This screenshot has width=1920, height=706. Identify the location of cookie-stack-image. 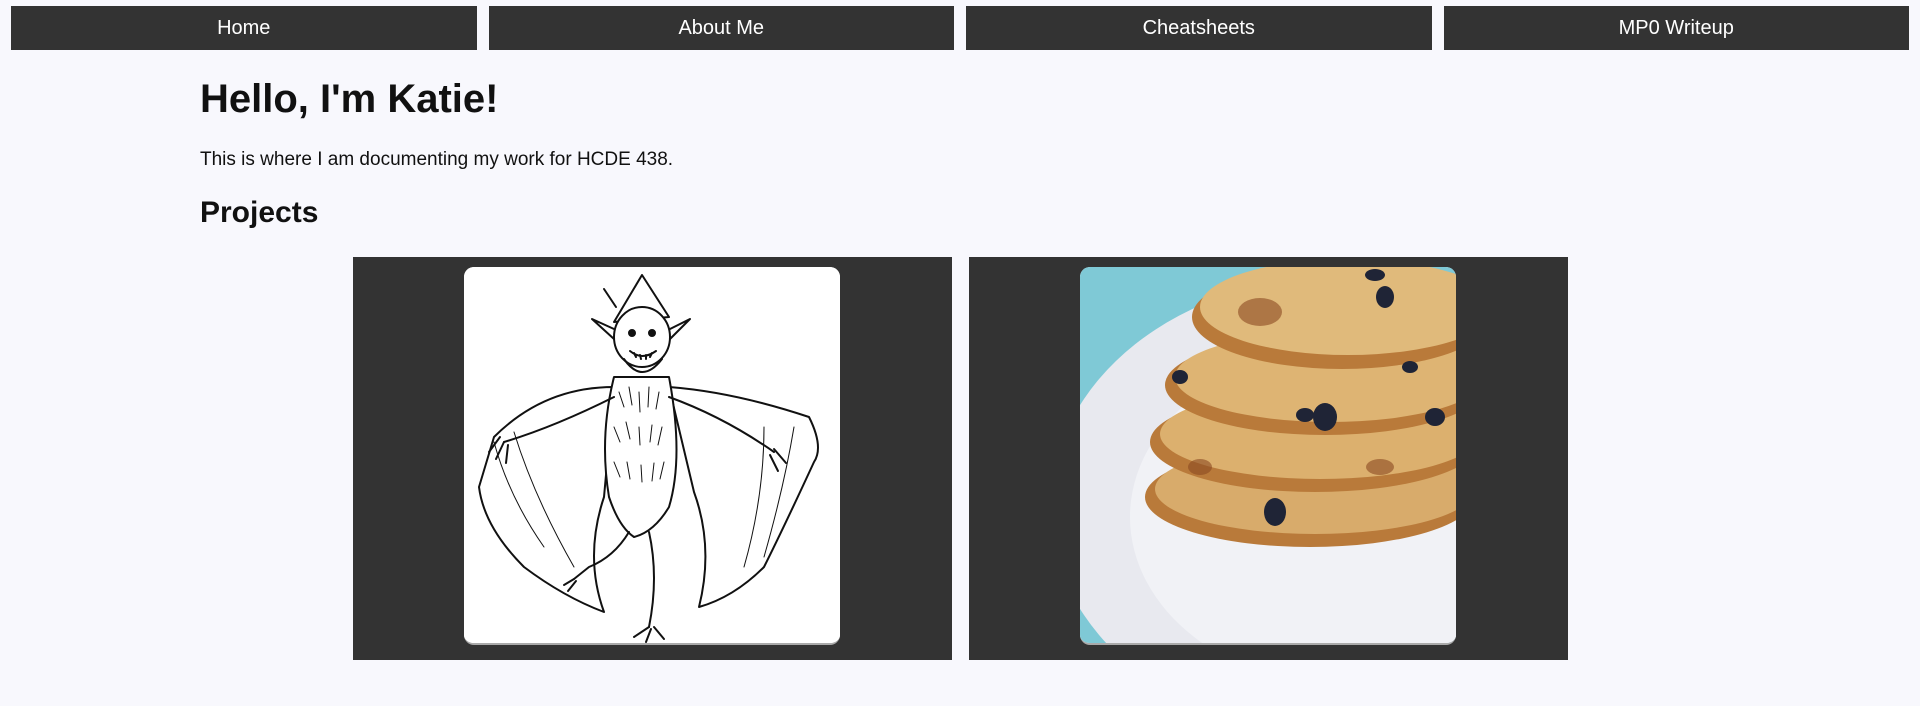
(1268, 455).